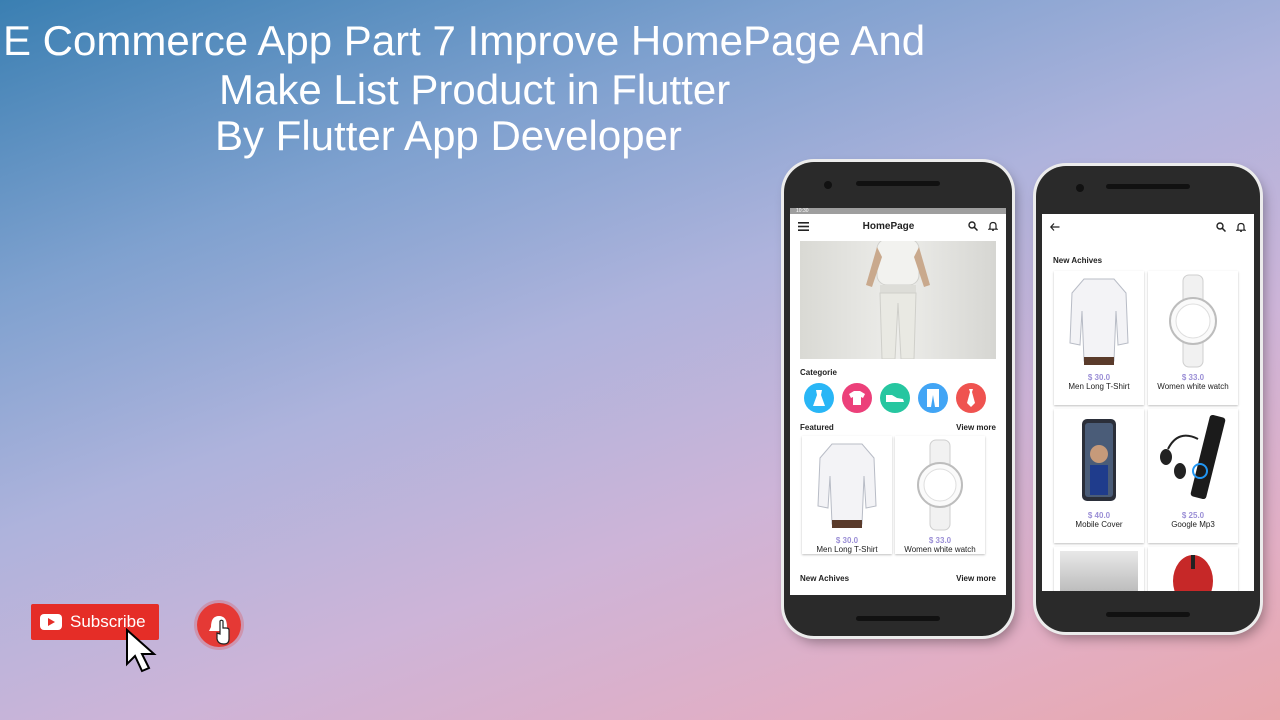 This screenshot has height=720, width=1280. What do you see at coordinates (888, 226) in the screenshot?
I see `appbar-title: HomePage` at bounding box center [888, 226].